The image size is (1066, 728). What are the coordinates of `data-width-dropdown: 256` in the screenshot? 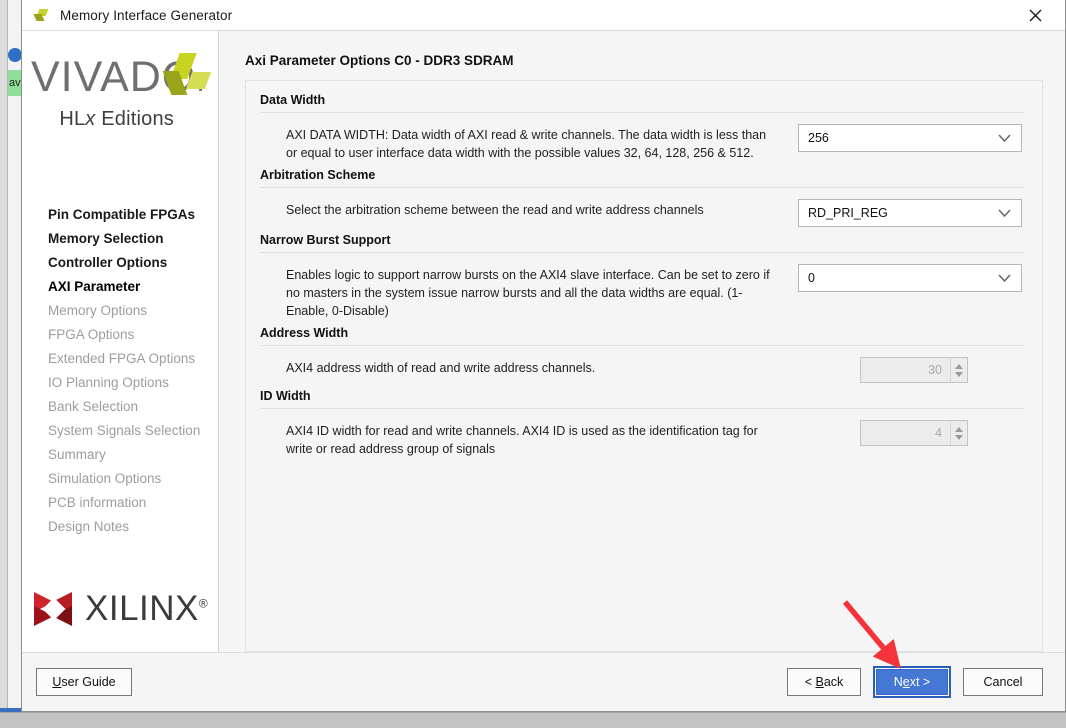 It's located at (910, 138).